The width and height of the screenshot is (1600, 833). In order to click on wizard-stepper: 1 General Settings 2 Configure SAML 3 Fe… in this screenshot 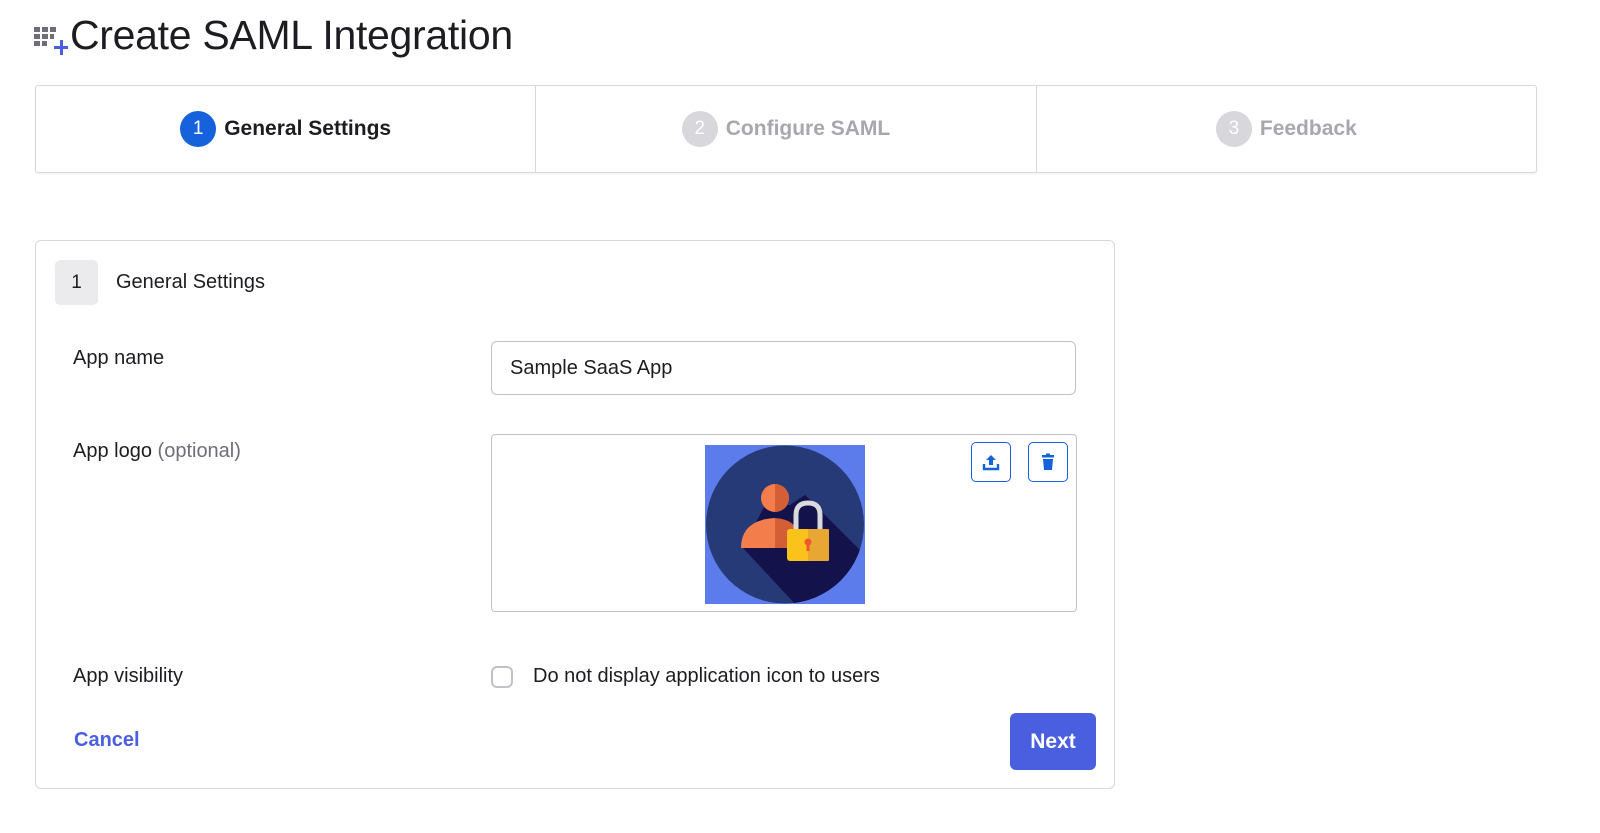, I will do `click(786, 129)`.